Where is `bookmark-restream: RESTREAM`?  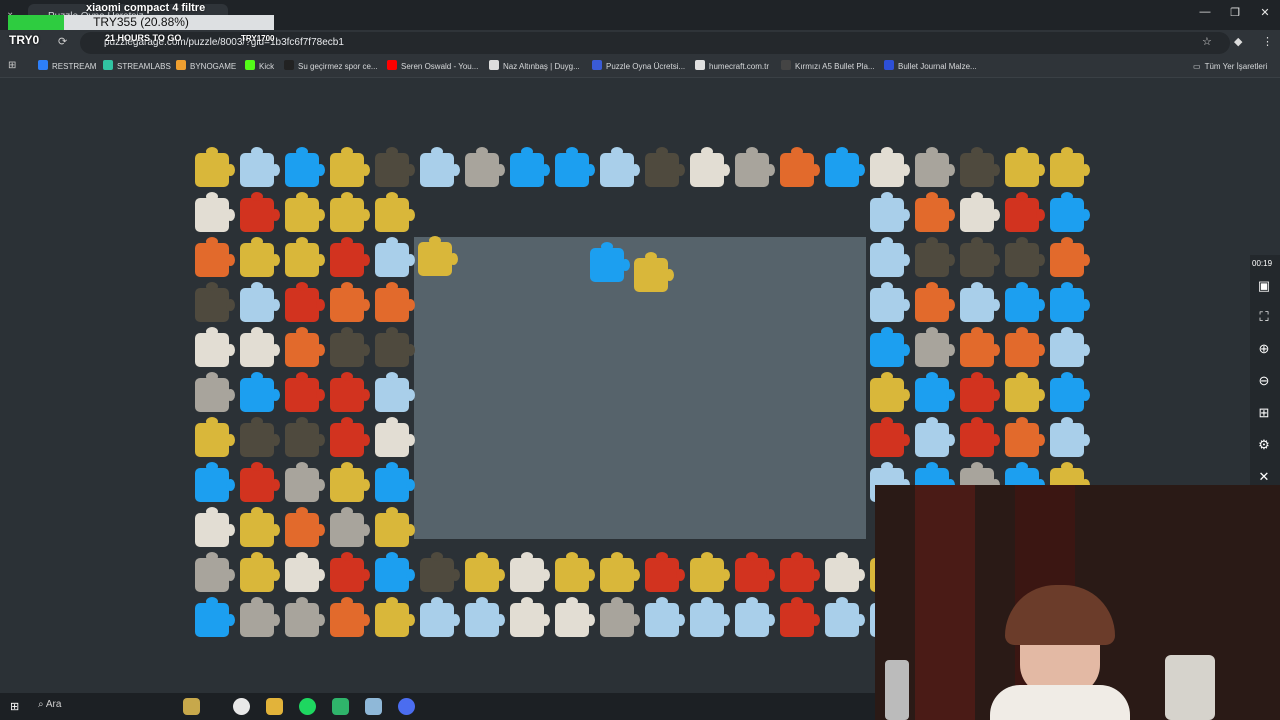 bookmark-restream: RESTREAM is located at coordinates (67, 67).